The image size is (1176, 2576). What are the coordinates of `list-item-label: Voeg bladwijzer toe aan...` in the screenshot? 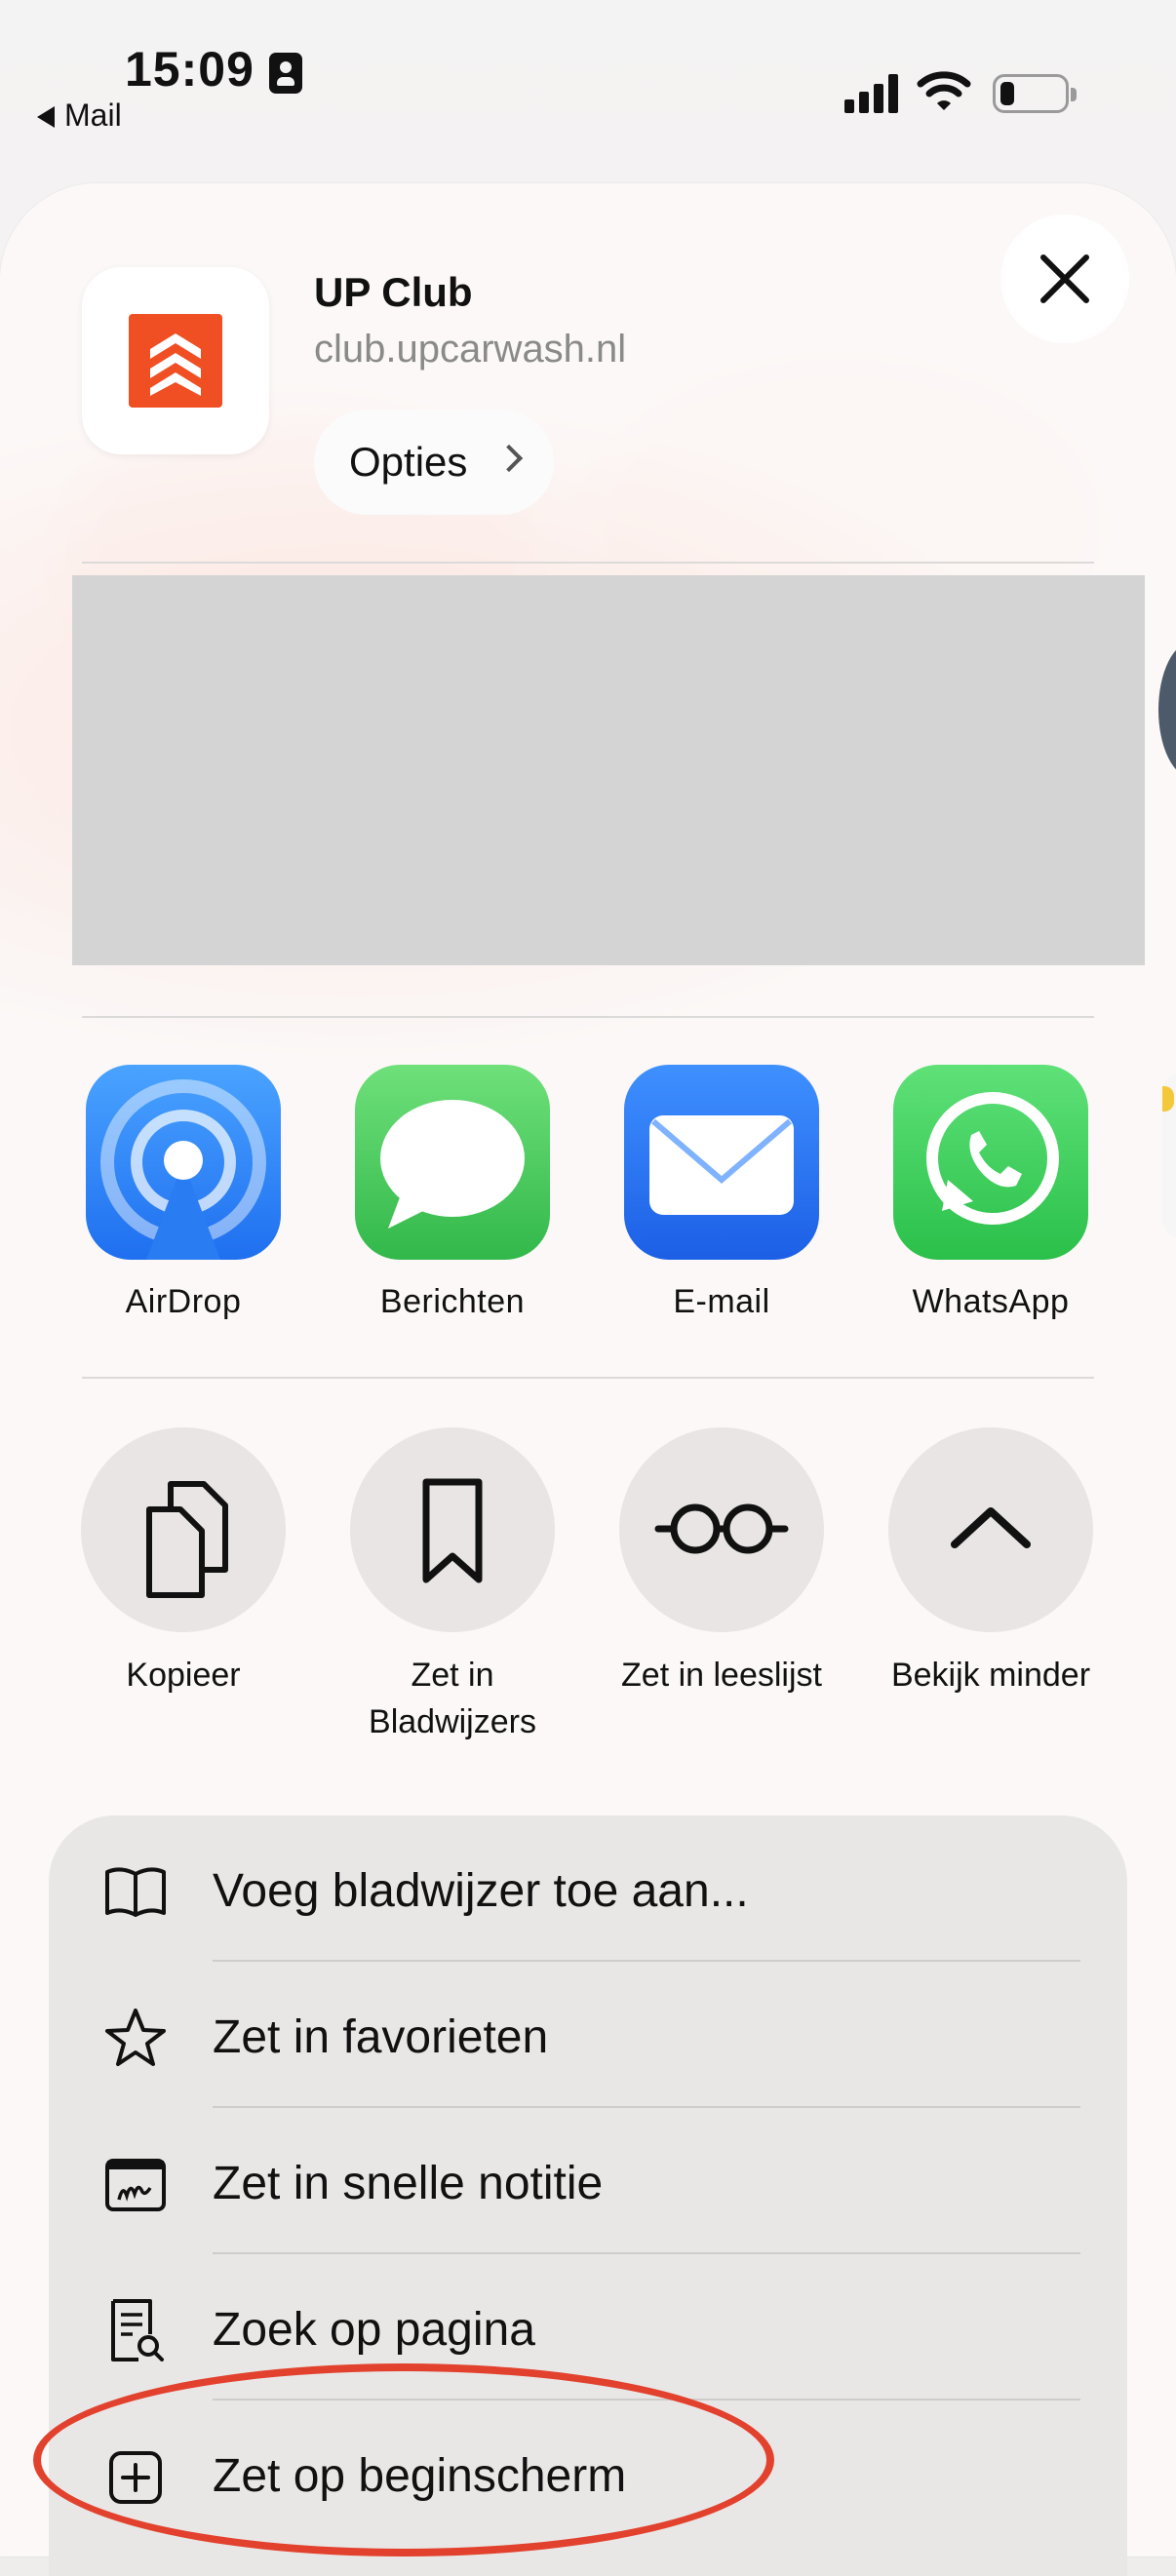 It's located at (481, 1891).